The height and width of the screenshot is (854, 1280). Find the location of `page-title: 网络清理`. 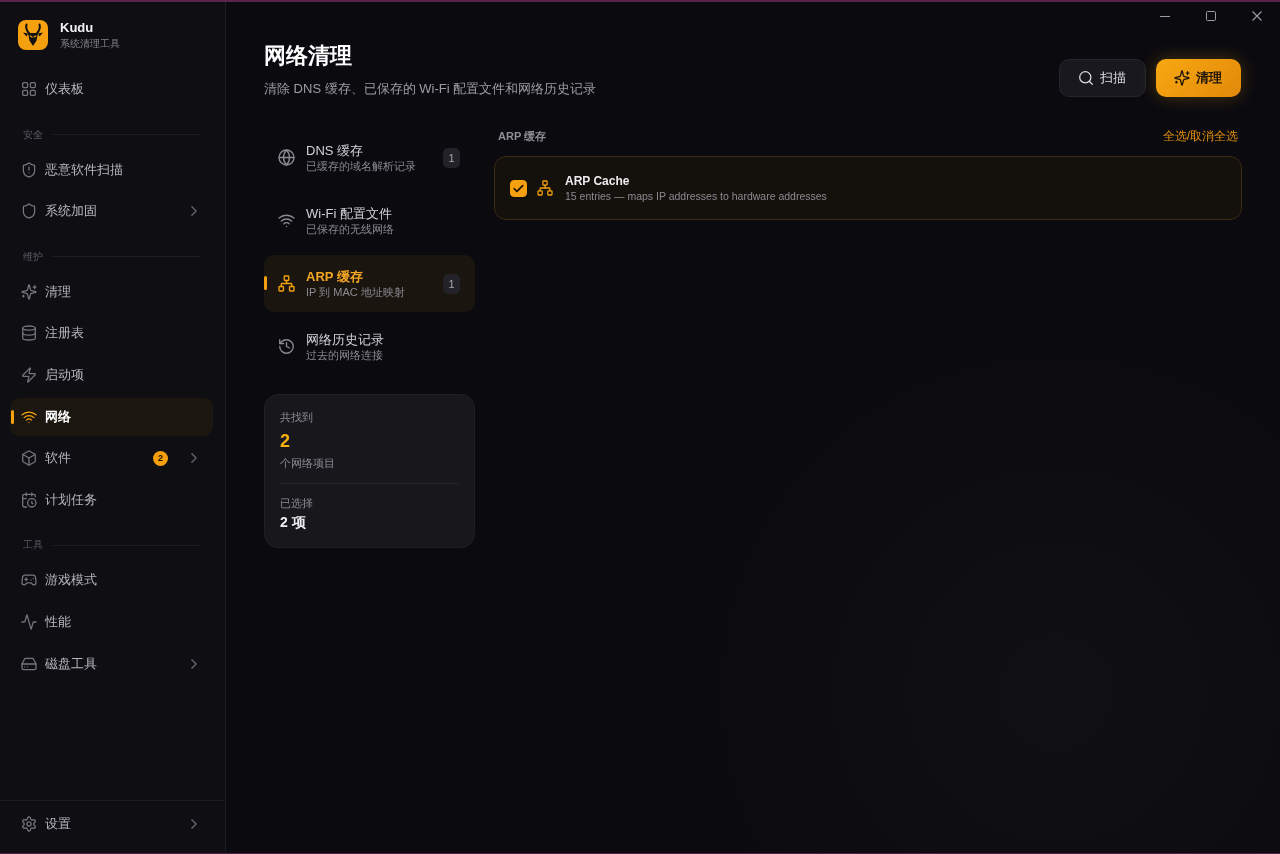

page-title: 网络清理 is located at coordinates (308, 56).